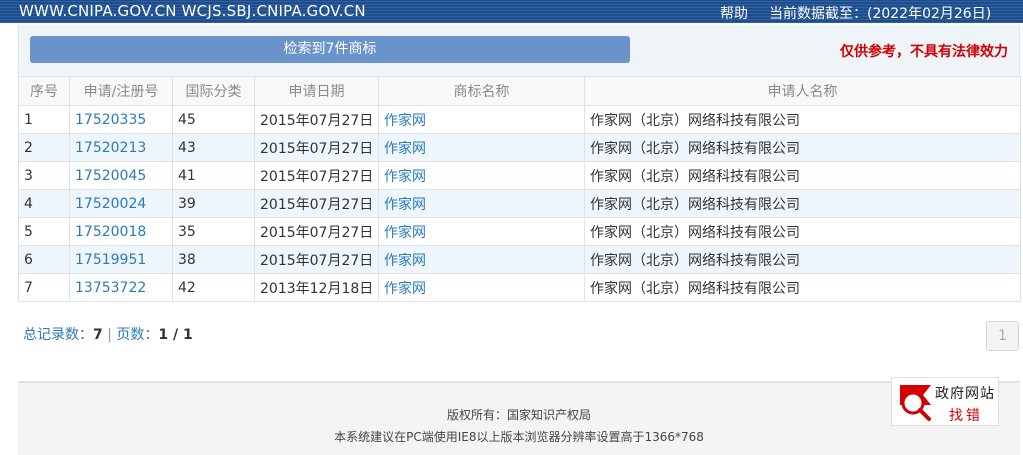  Describe the element at coordinates (192, 11) in the screenshot. I see `site-domains: WWW.CNIPA.GOV.CN WCJS.SBJ.CNIPA.GOV.CN` at that location.